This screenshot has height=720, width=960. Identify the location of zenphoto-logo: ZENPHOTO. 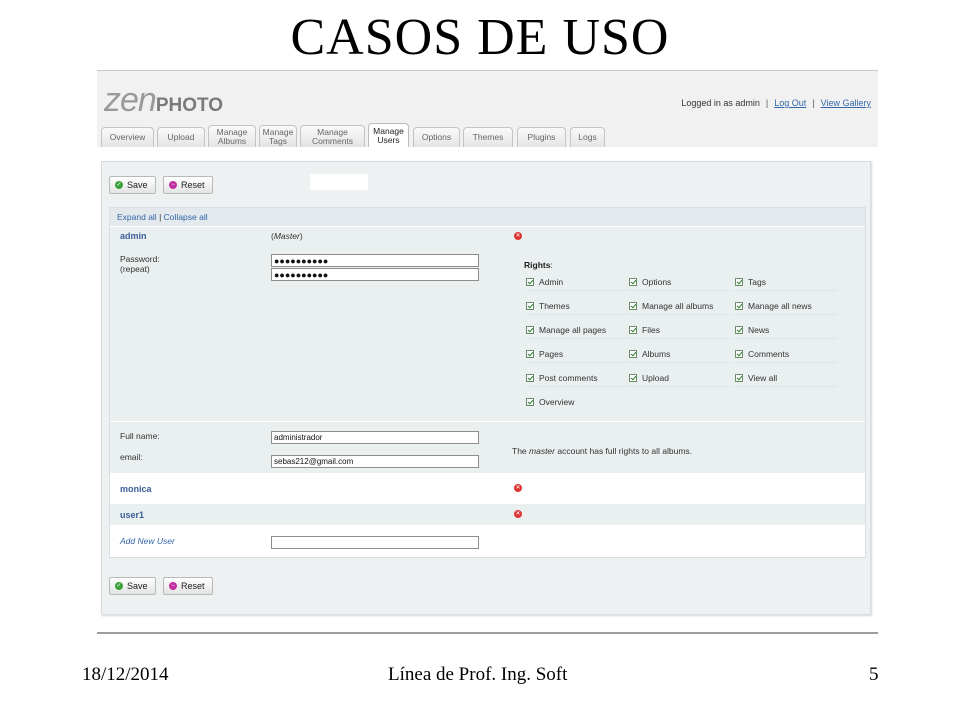
(163, 100).